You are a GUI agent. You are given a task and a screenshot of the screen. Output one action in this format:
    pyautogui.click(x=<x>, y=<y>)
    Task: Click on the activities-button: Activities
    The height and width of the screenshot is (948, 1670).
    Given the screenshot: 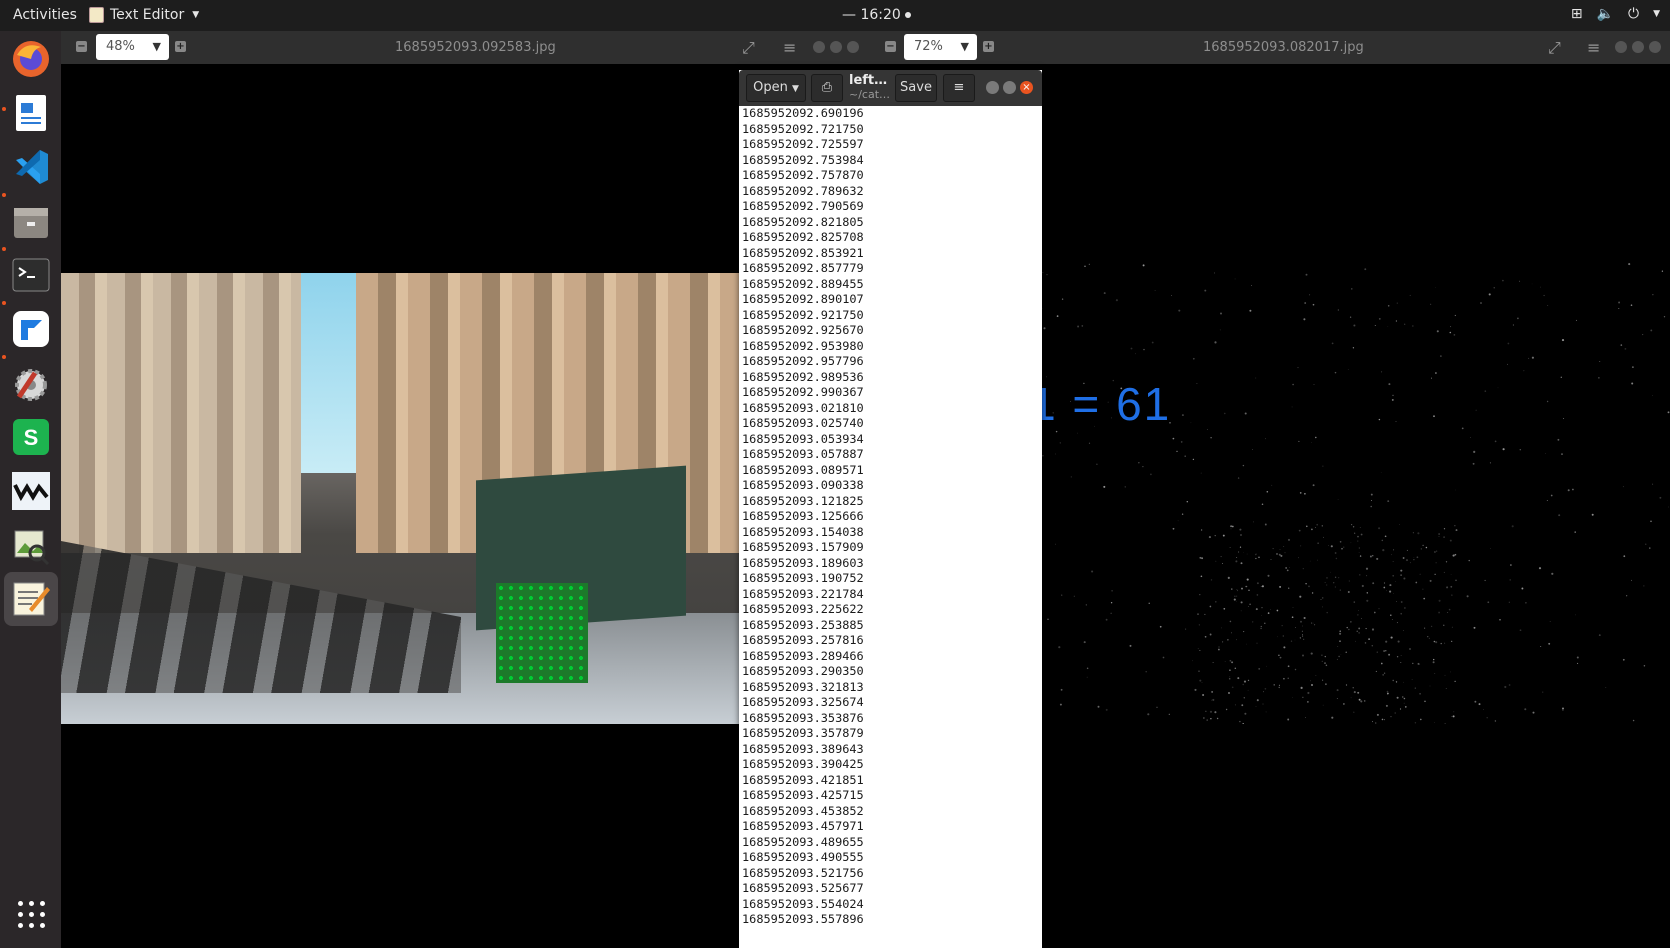 What is the action you would take?
    pyautogui.click(x=45, y=15)
    